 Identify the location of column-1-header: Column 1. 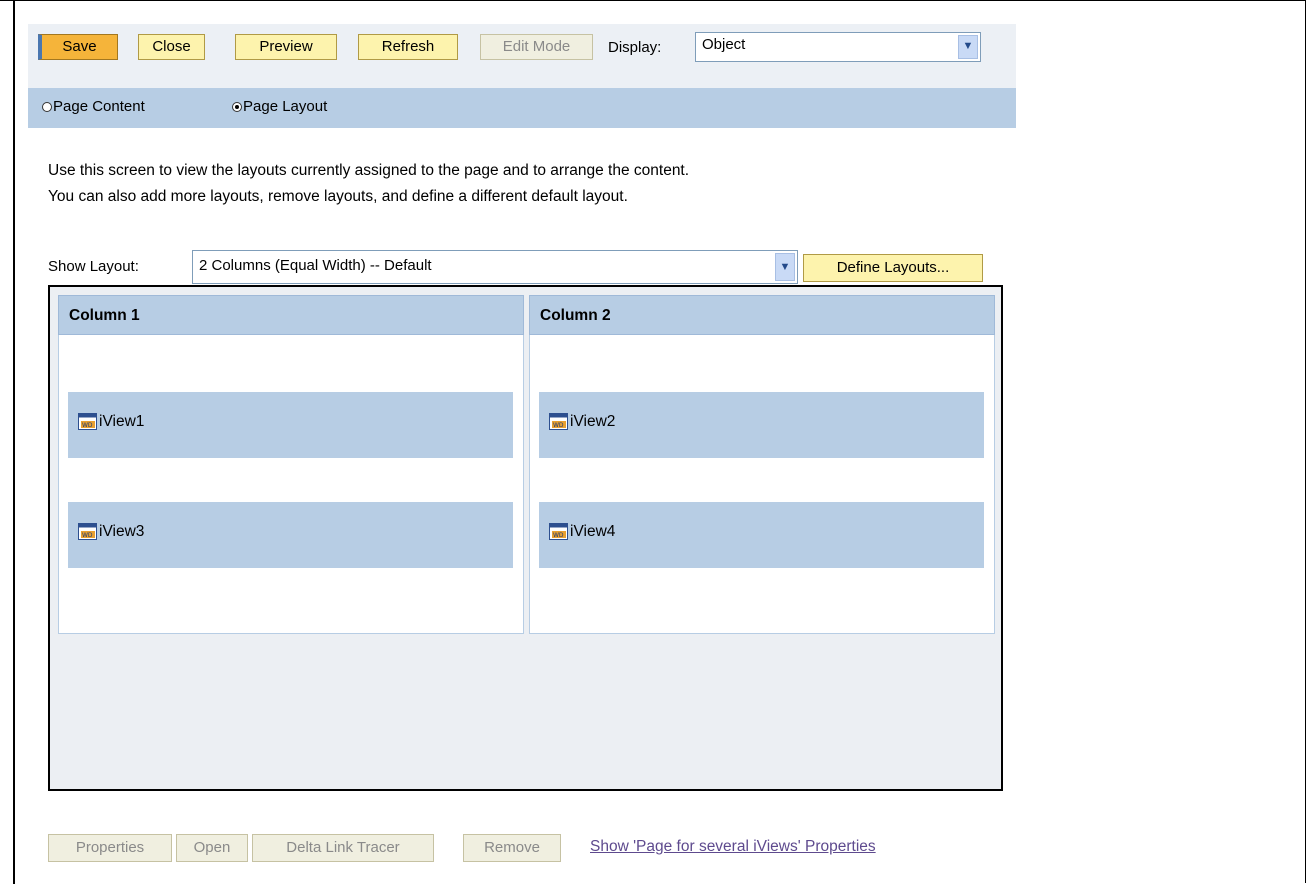
(291, 315).